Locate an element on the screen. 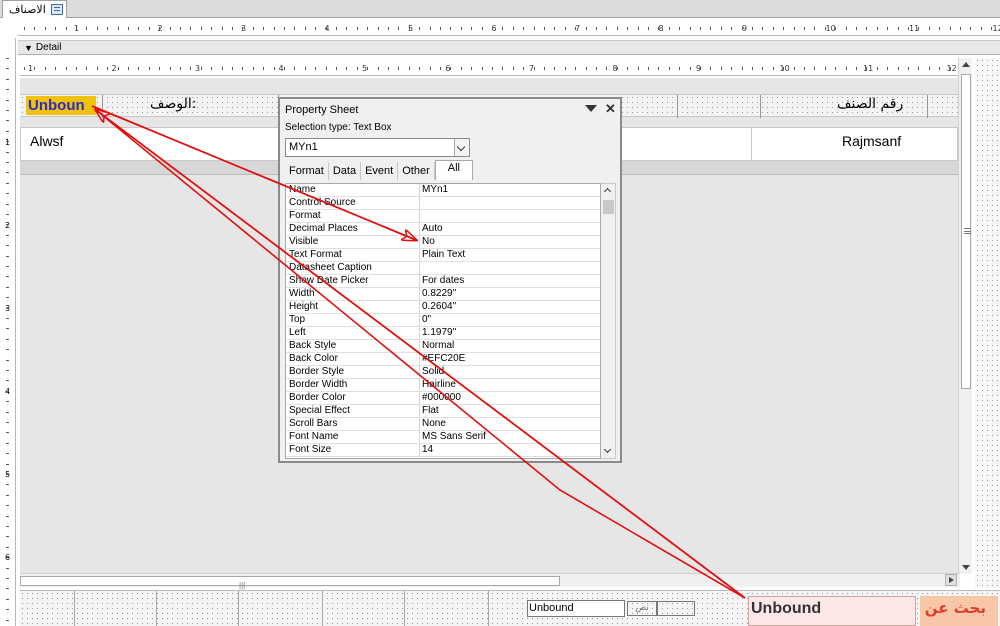 The image size is (1000, 626). property-value: None is located at coordinates (433, 424).